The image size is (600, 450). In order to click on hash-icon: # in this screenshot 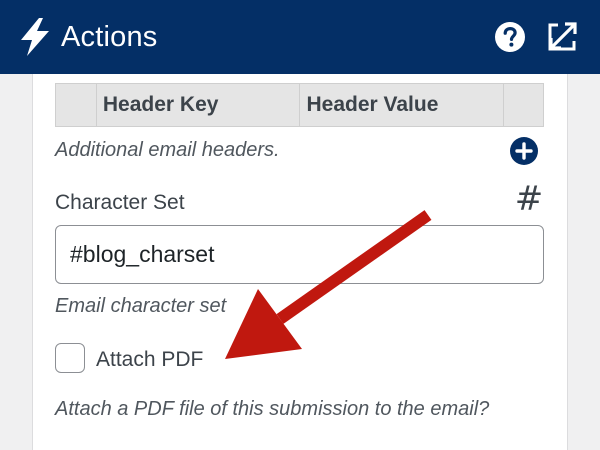, I will do `click(529, 199)`.